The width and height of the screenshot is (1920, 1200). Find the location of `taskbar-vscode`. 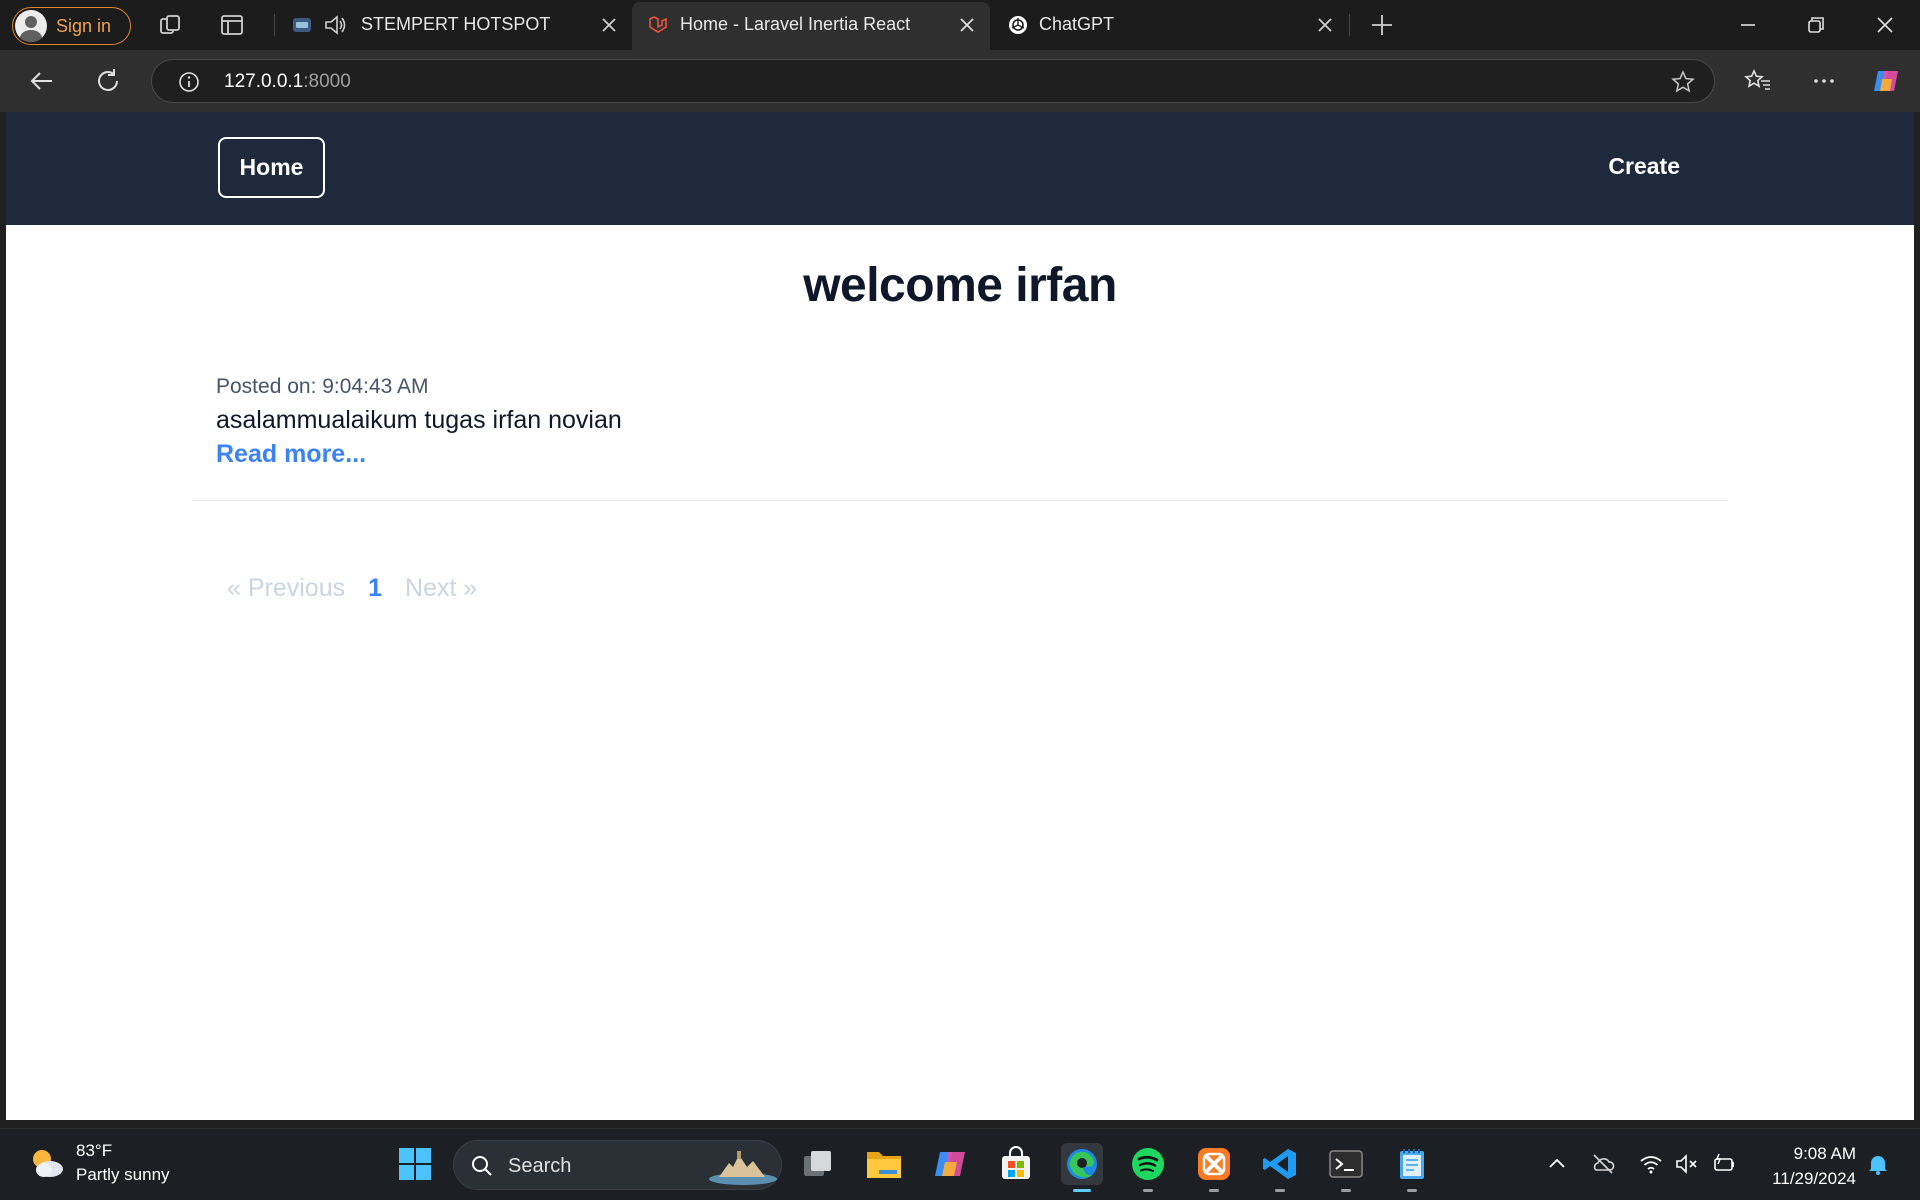

taskbar-vscode is located at coordinates (1280, 1167).